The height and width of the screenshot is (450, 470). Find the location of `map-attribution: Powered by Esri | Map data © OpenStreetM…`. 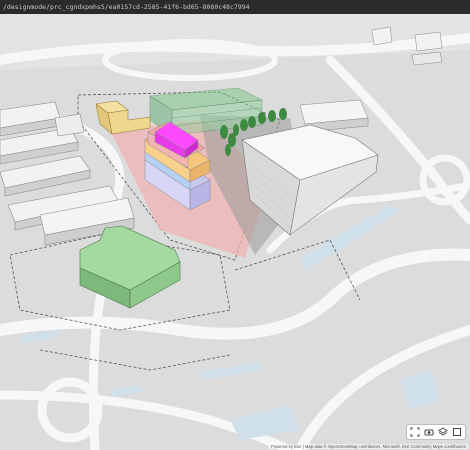

map-attribution: Powered by Esri | Map data © OpenStreetM… is located at coordinates (368, 446).